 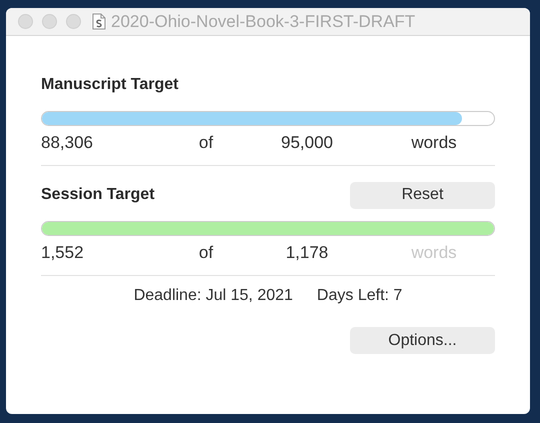 I want to click on minimize-button, so click(x=49, y=21).